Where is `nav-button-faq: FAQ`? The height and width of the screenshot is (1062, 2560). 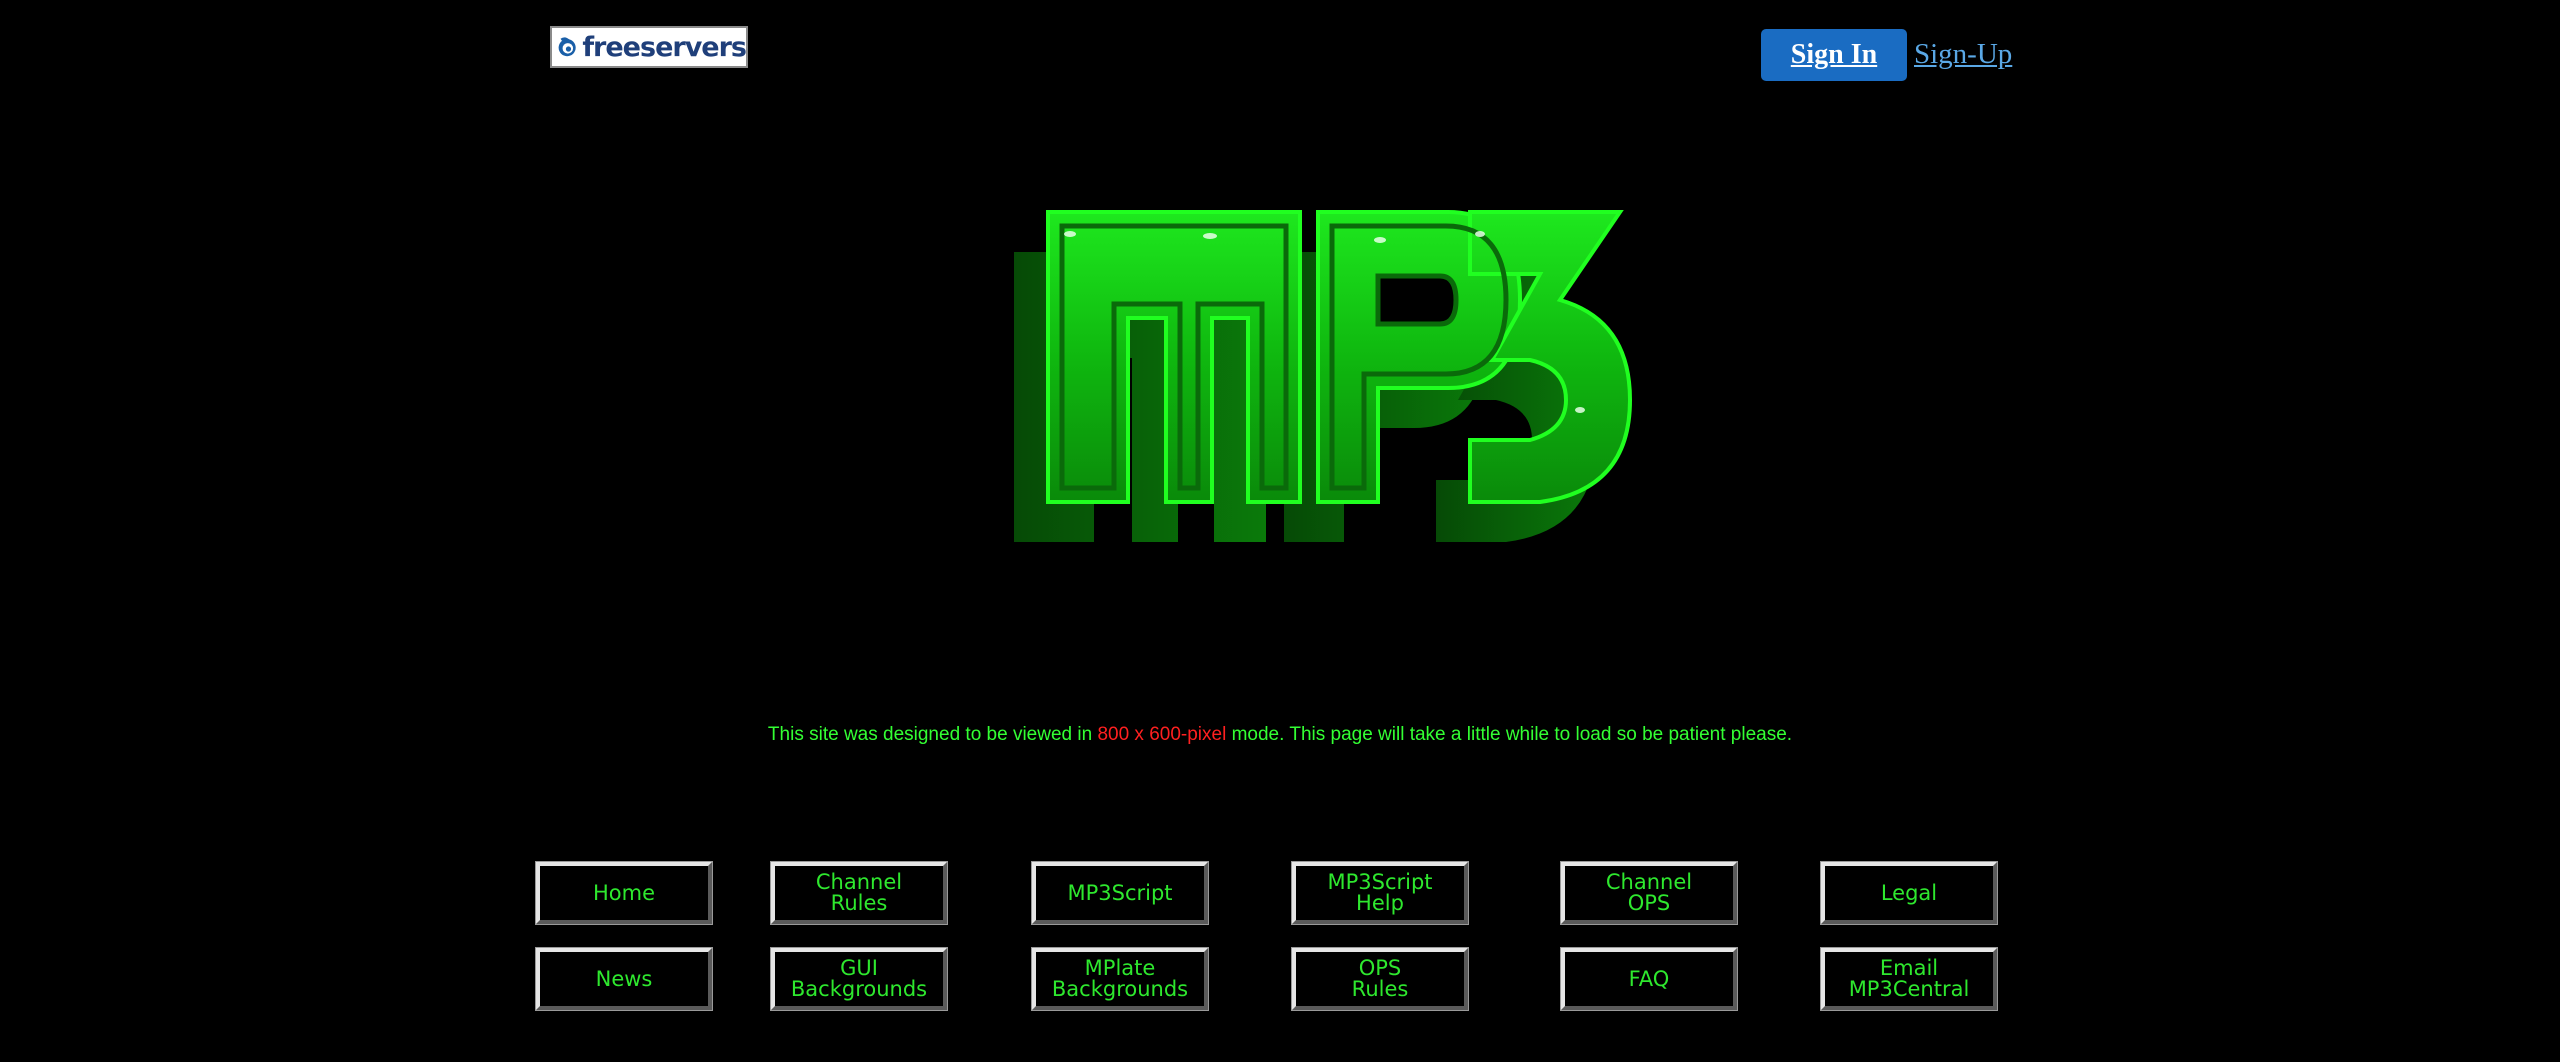 nav-button-faq: FAQ is located at coordinates (1649, 979).